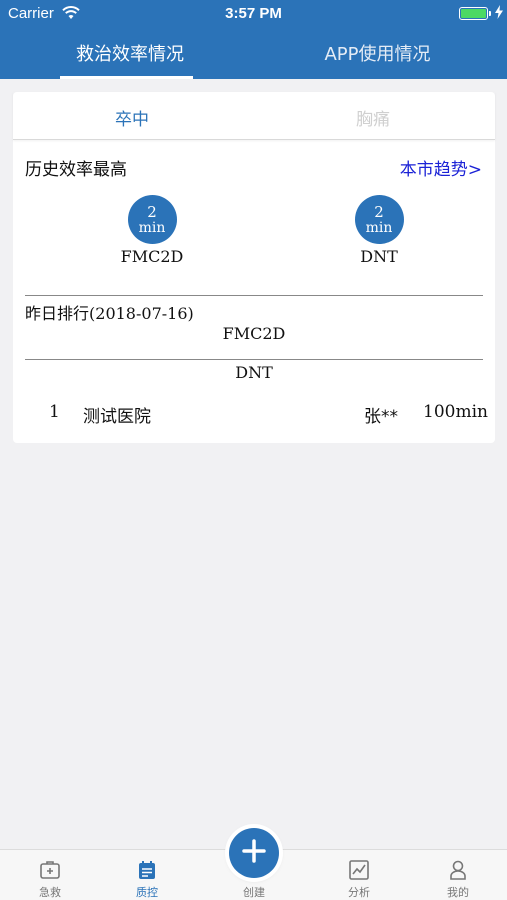  Describe the element at coordinates (473, 13) in the screenshot. I see `battery-icon` at that location.